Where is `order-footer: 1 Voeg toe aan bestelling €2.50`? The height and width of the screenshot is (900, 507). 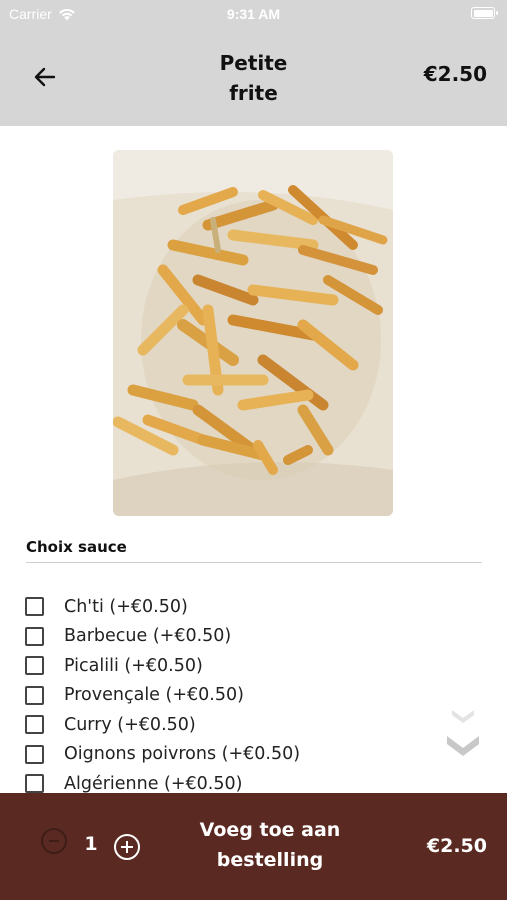 order-footer: 1 Voeg toe aan bestelling €2.50 is located at coordinates (253, 846).